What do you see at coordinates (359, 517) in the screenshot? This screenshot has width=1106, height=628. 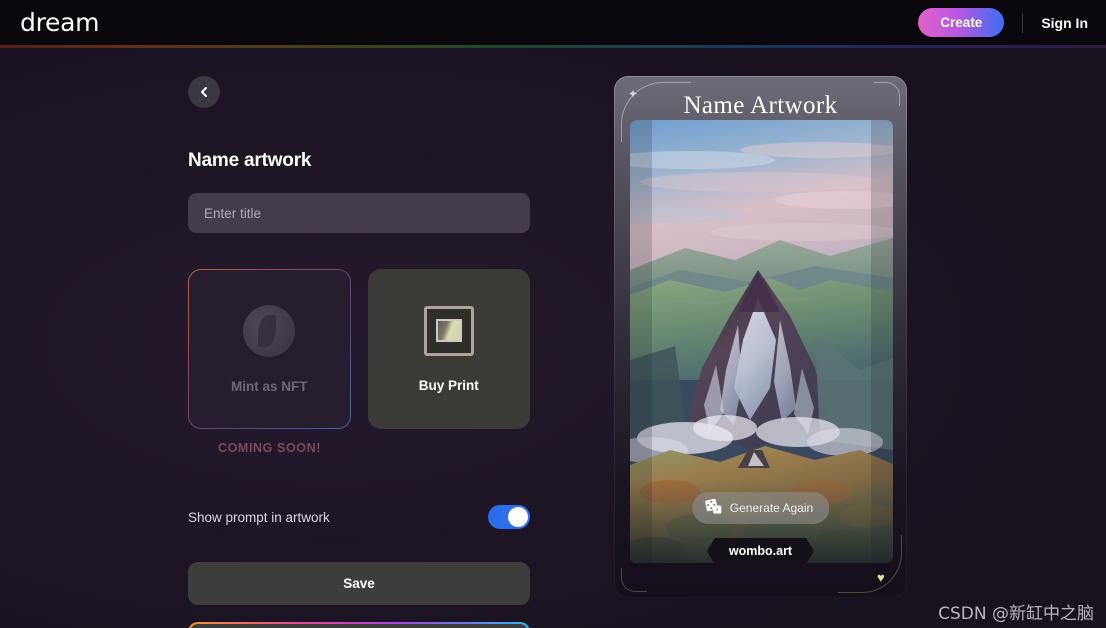 I see `show-prompt-row: Show prompt in artwork` at bounding box center [359, 517].